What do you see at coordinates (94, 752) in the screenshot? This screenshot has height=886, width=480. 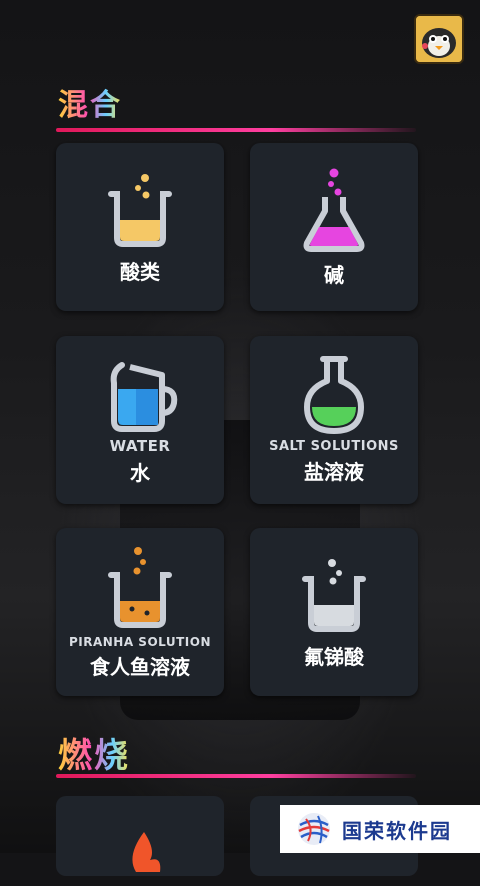 I see `section-title-burn: 燃烧` at bounding box center [94, 752].